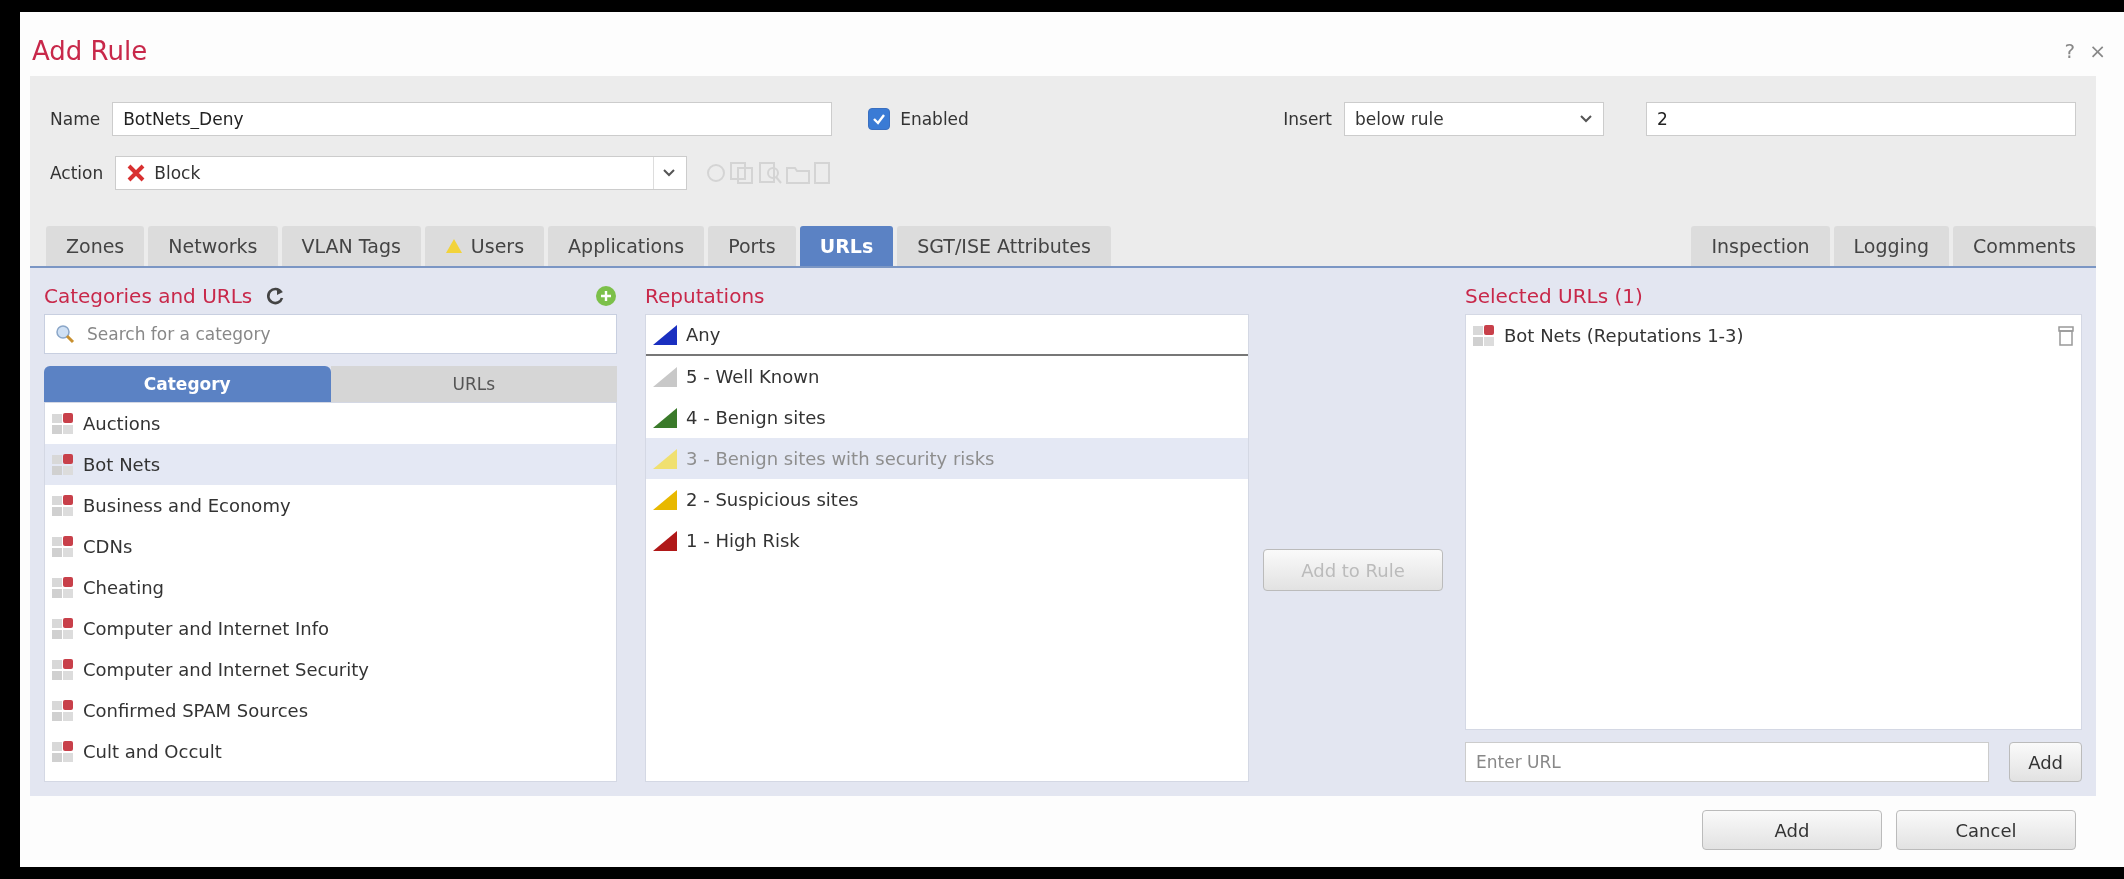  Describe the element at coordinates (1861, 119) in the screenshot. I see `rule-number-field: 2` at that location.